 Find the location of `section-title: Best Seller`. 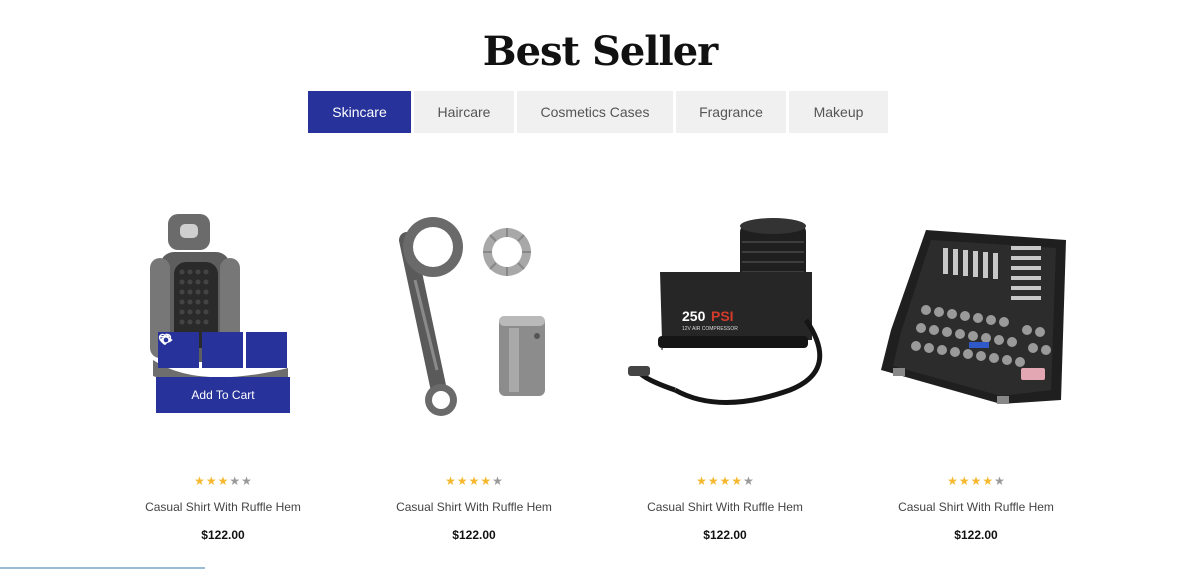

section-title: Best Seller is located at coordinates (600, 51).